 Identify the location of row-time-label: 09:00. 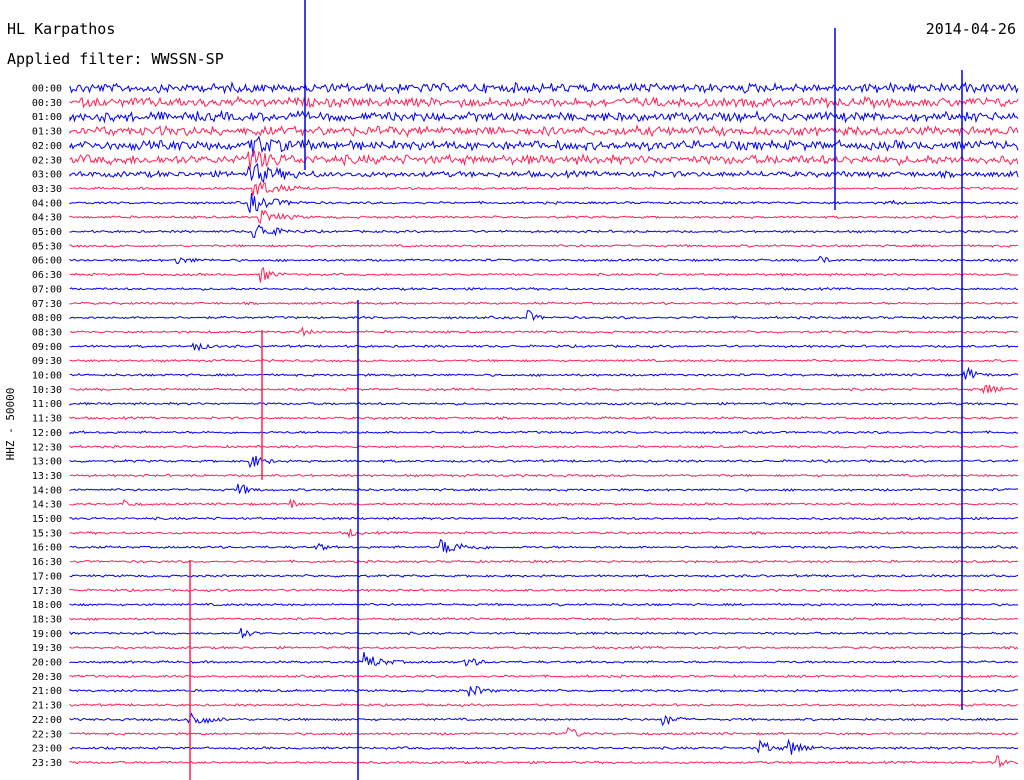
(47, 347).